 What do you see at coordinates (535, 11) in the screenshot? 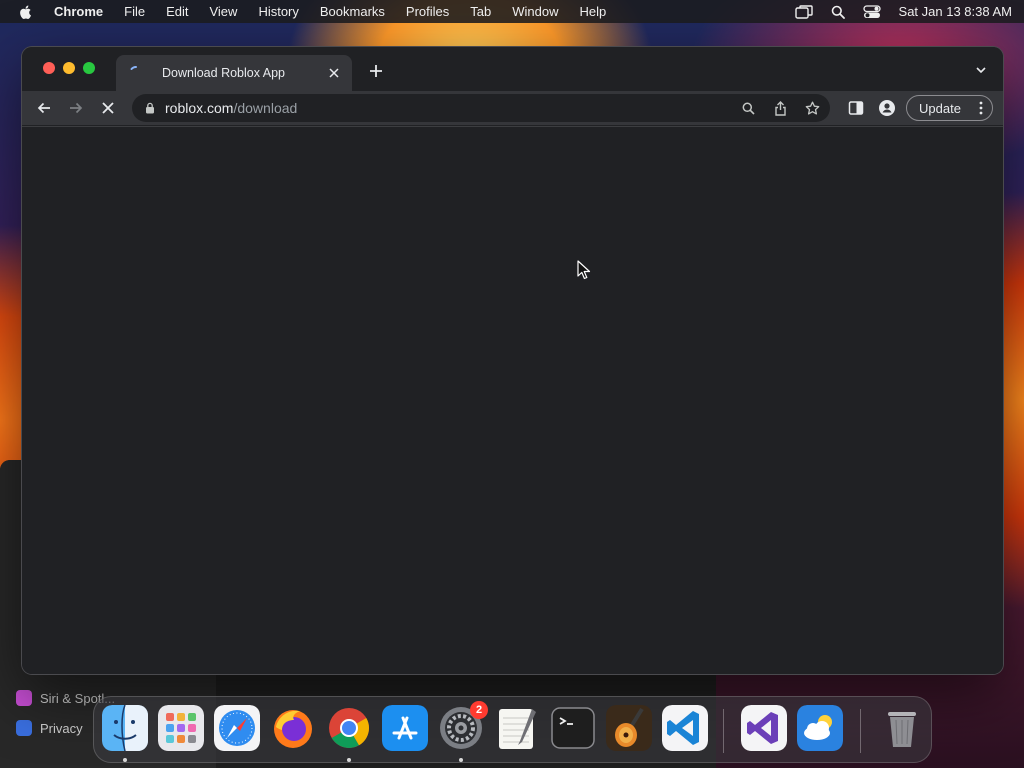
I see `menu-window: Window` at bounding box center [535, 11].